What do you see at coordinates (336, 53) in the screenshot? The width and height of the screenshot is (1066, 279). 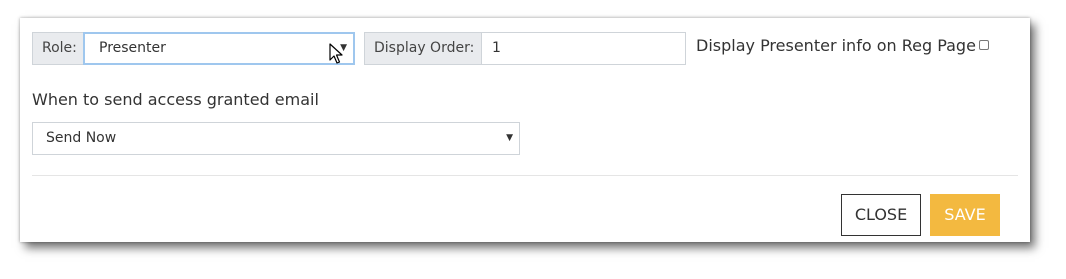 I see `mouse-pointer-icon` at bounding box center [336, 53].